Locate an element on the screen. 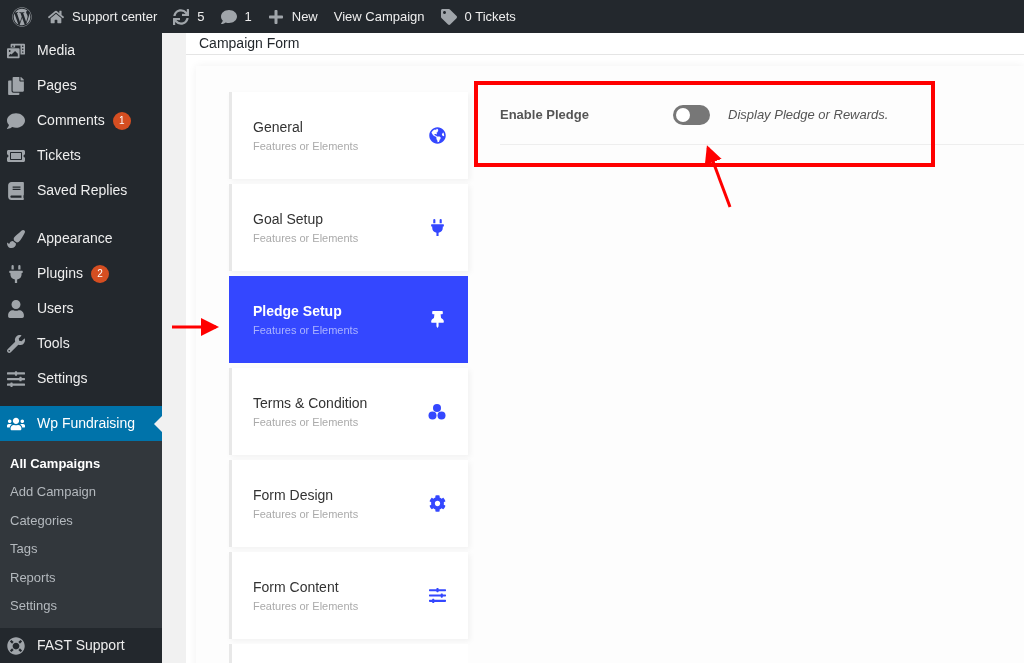 The image size is (1024, 663). settings-tab: Pledge Setup Features or Elements is located at coordinates (348, 319).